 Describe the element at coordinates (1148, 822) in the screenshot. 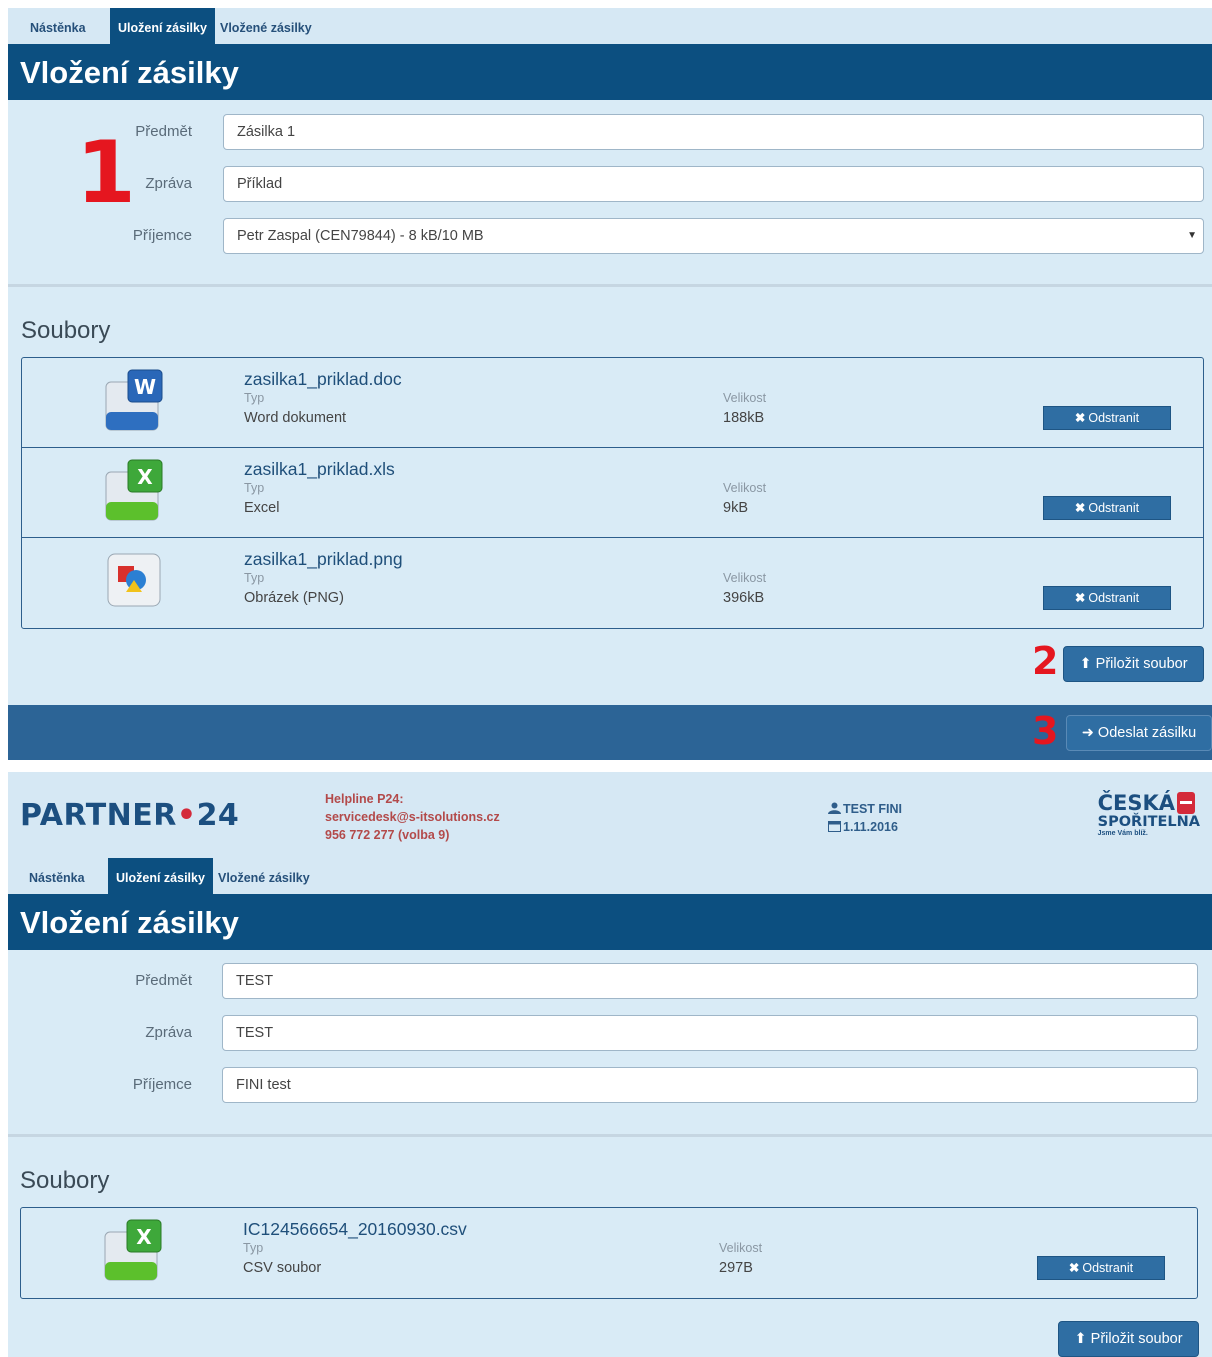

I see `bank-name-line2: SPOŘITELNA` at that location.